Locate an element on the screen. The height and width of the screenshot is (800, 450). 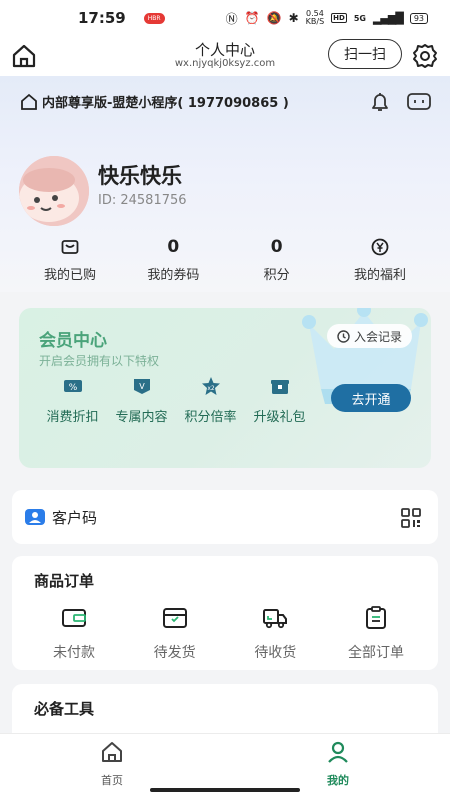
mute-icon: 🔕 is located at coordinates (274, 18).